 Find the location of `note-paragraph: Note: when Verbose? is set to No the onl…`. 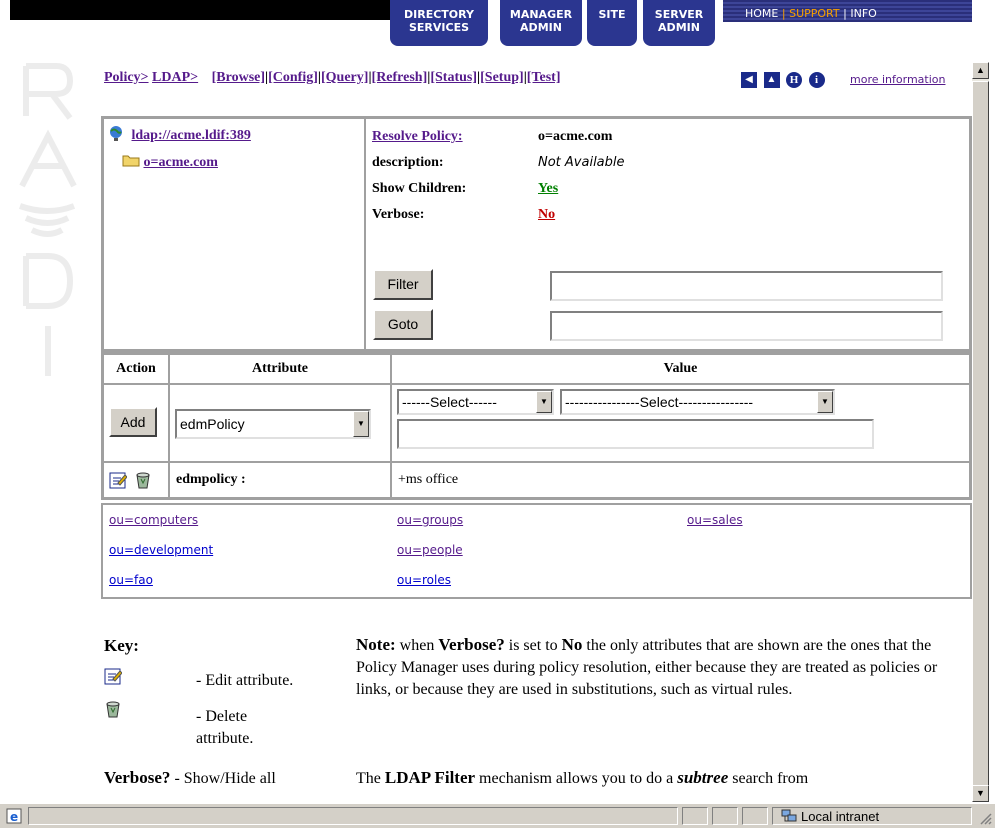

note-paragraph: Note: when Verbose? is set to No the onl… is located at coordinates (662, 667).